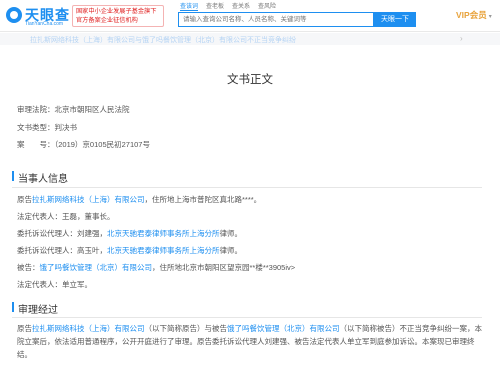 This screenshot has width=500, height=370. I want to click on search-tab-boss: 查老板, so click(215, 5).